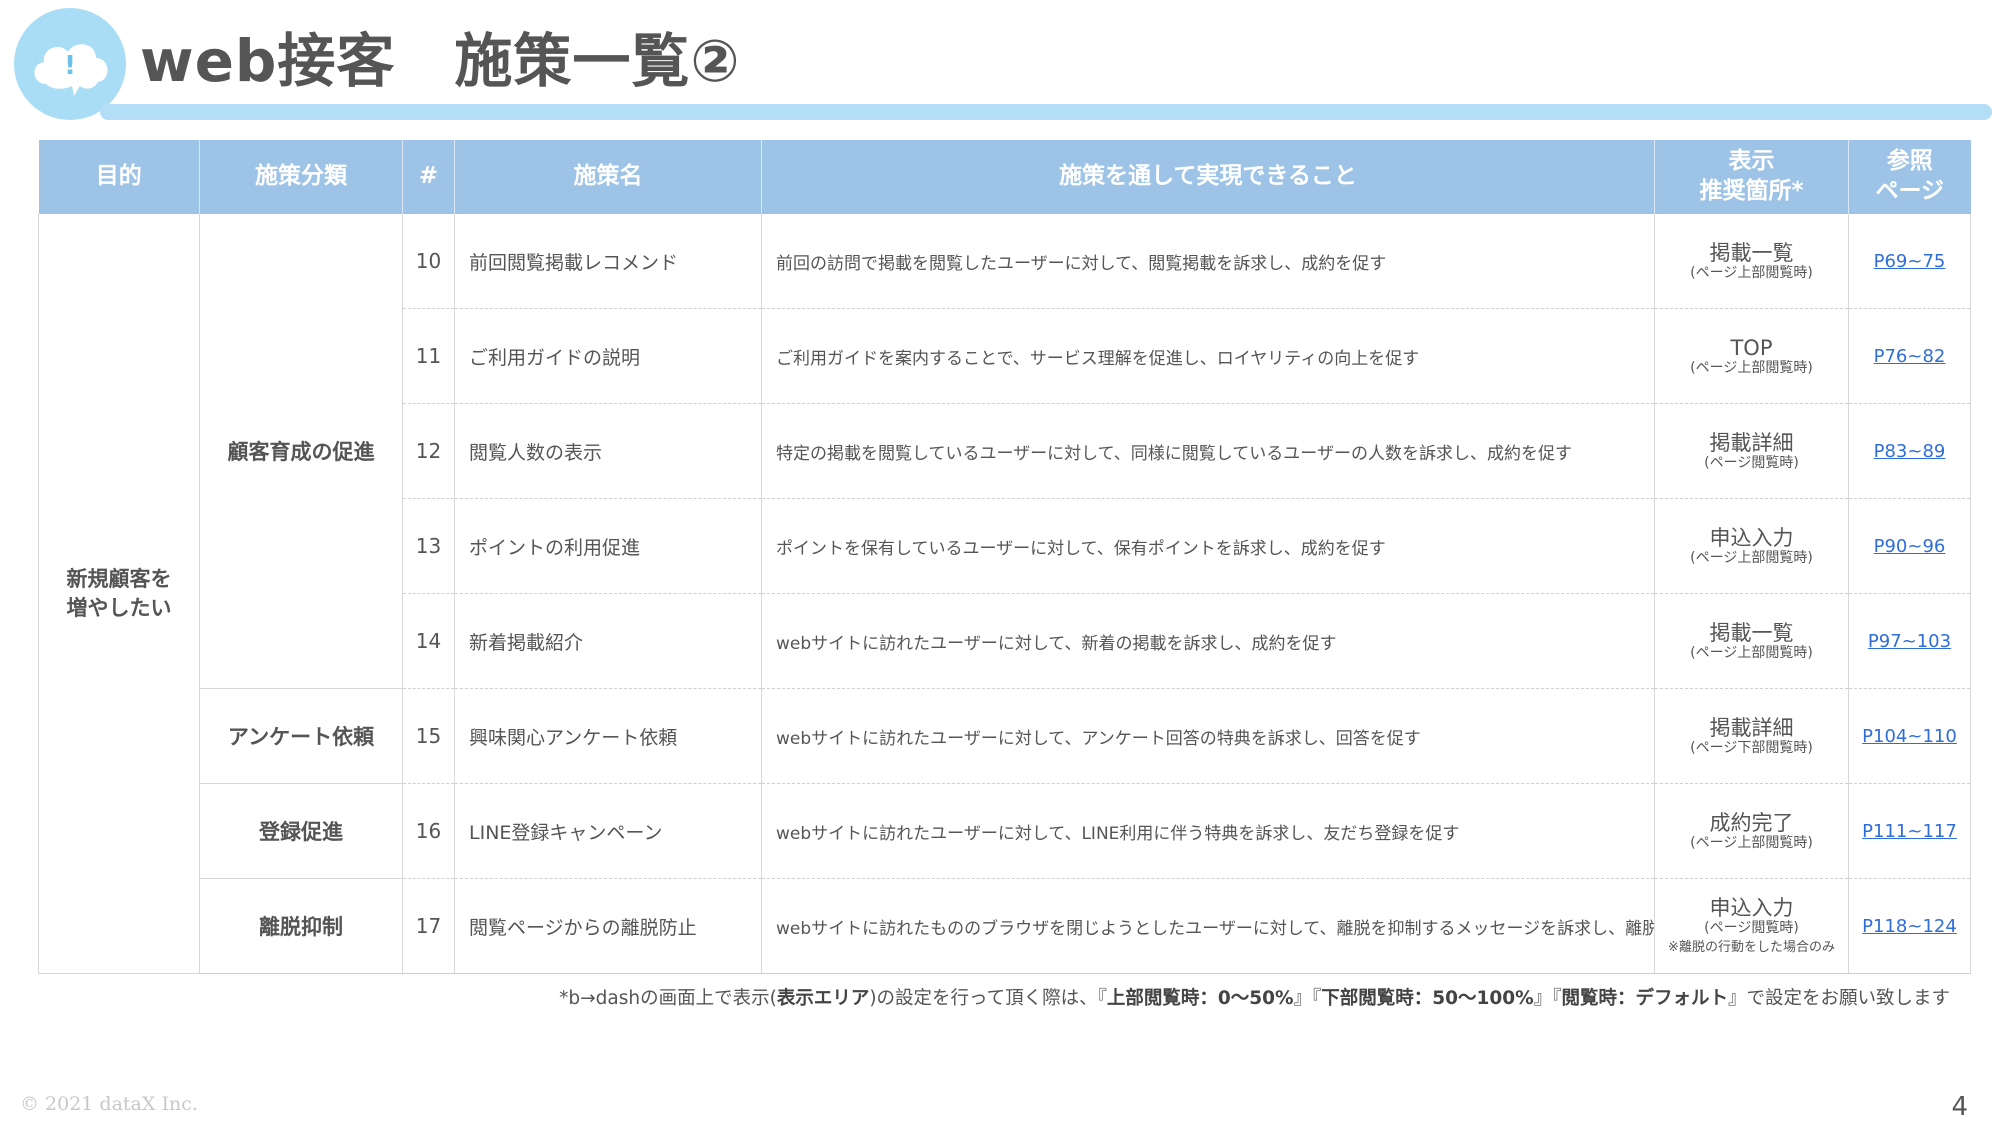 Image resolution: width=2000 pixels, height=1125 pixels. What do you see at coordinates (301, 451) in the screenshot?
I see `category-cell-growth: 顧客育成の促進` at bounding box center [301, 451].